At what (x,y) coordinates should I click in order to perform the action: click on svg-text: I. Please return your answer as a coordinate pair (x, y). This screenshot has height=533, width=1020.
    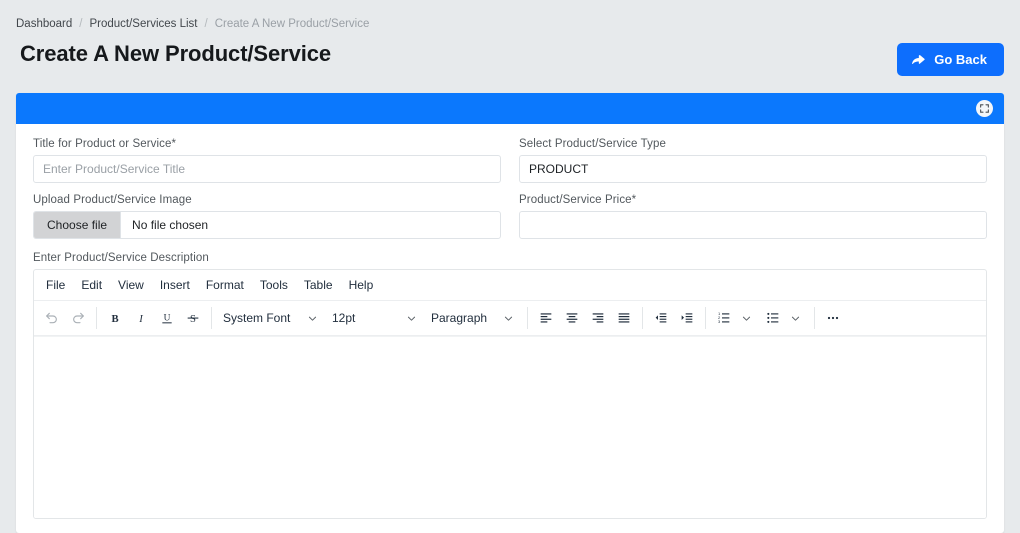
    Looking at the image, I should click on (140, 319).